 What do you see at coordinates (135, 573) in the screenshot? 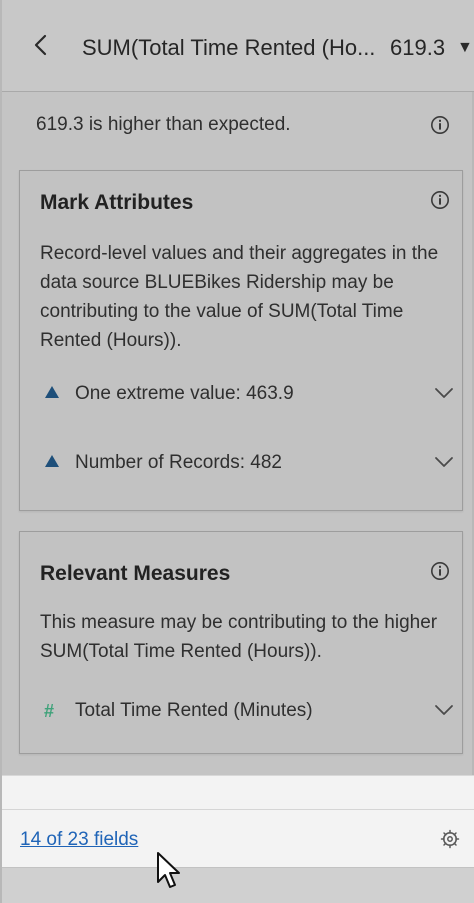
I see `relevant-measures-title: Relevant Measures` at bounding box center [135, 573].